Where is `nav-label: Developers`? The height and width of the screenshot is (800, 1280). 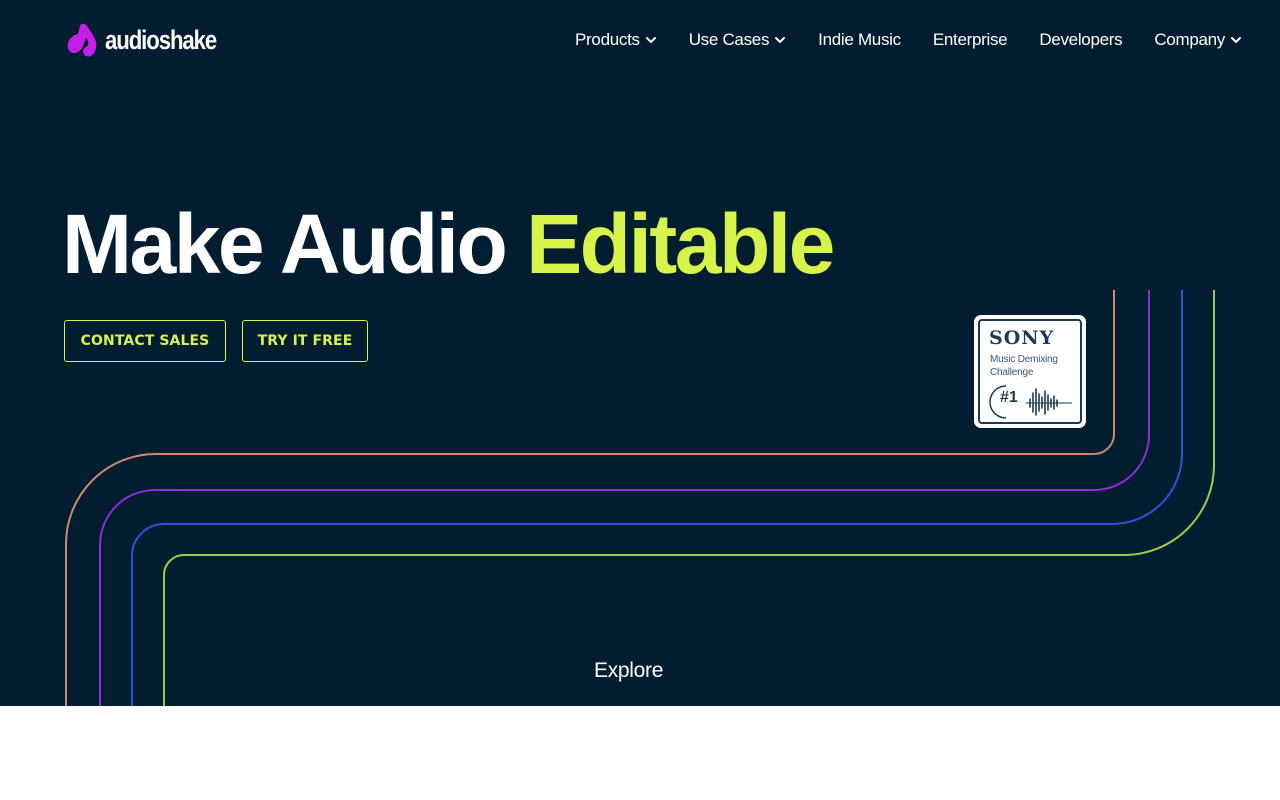
nav-label: Developers is located at coordinates (1081, 39).